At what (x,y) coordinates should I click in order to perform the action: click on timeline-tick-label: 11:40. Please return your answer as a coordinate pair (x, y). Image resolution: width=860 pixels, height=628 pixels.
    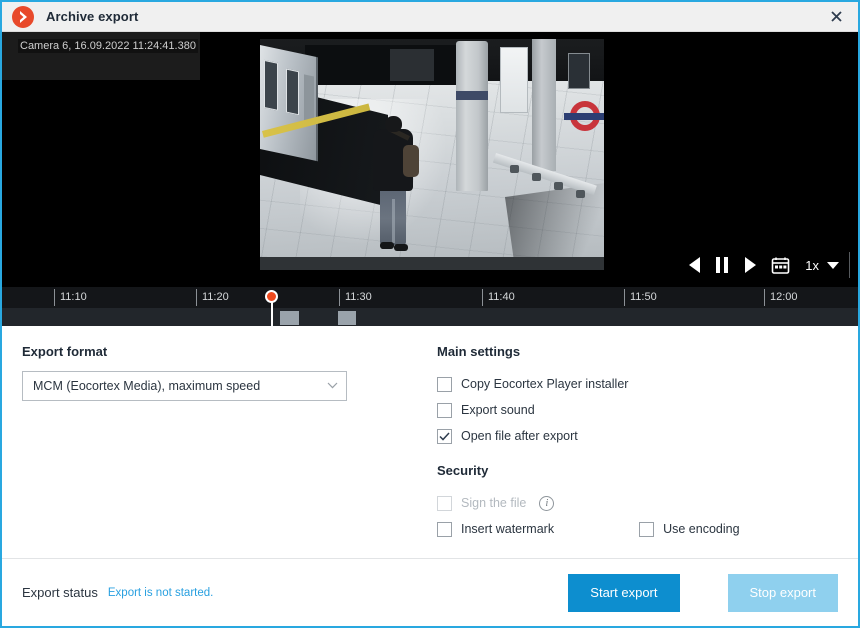
    Looking at the image, I should click on (501, 297).